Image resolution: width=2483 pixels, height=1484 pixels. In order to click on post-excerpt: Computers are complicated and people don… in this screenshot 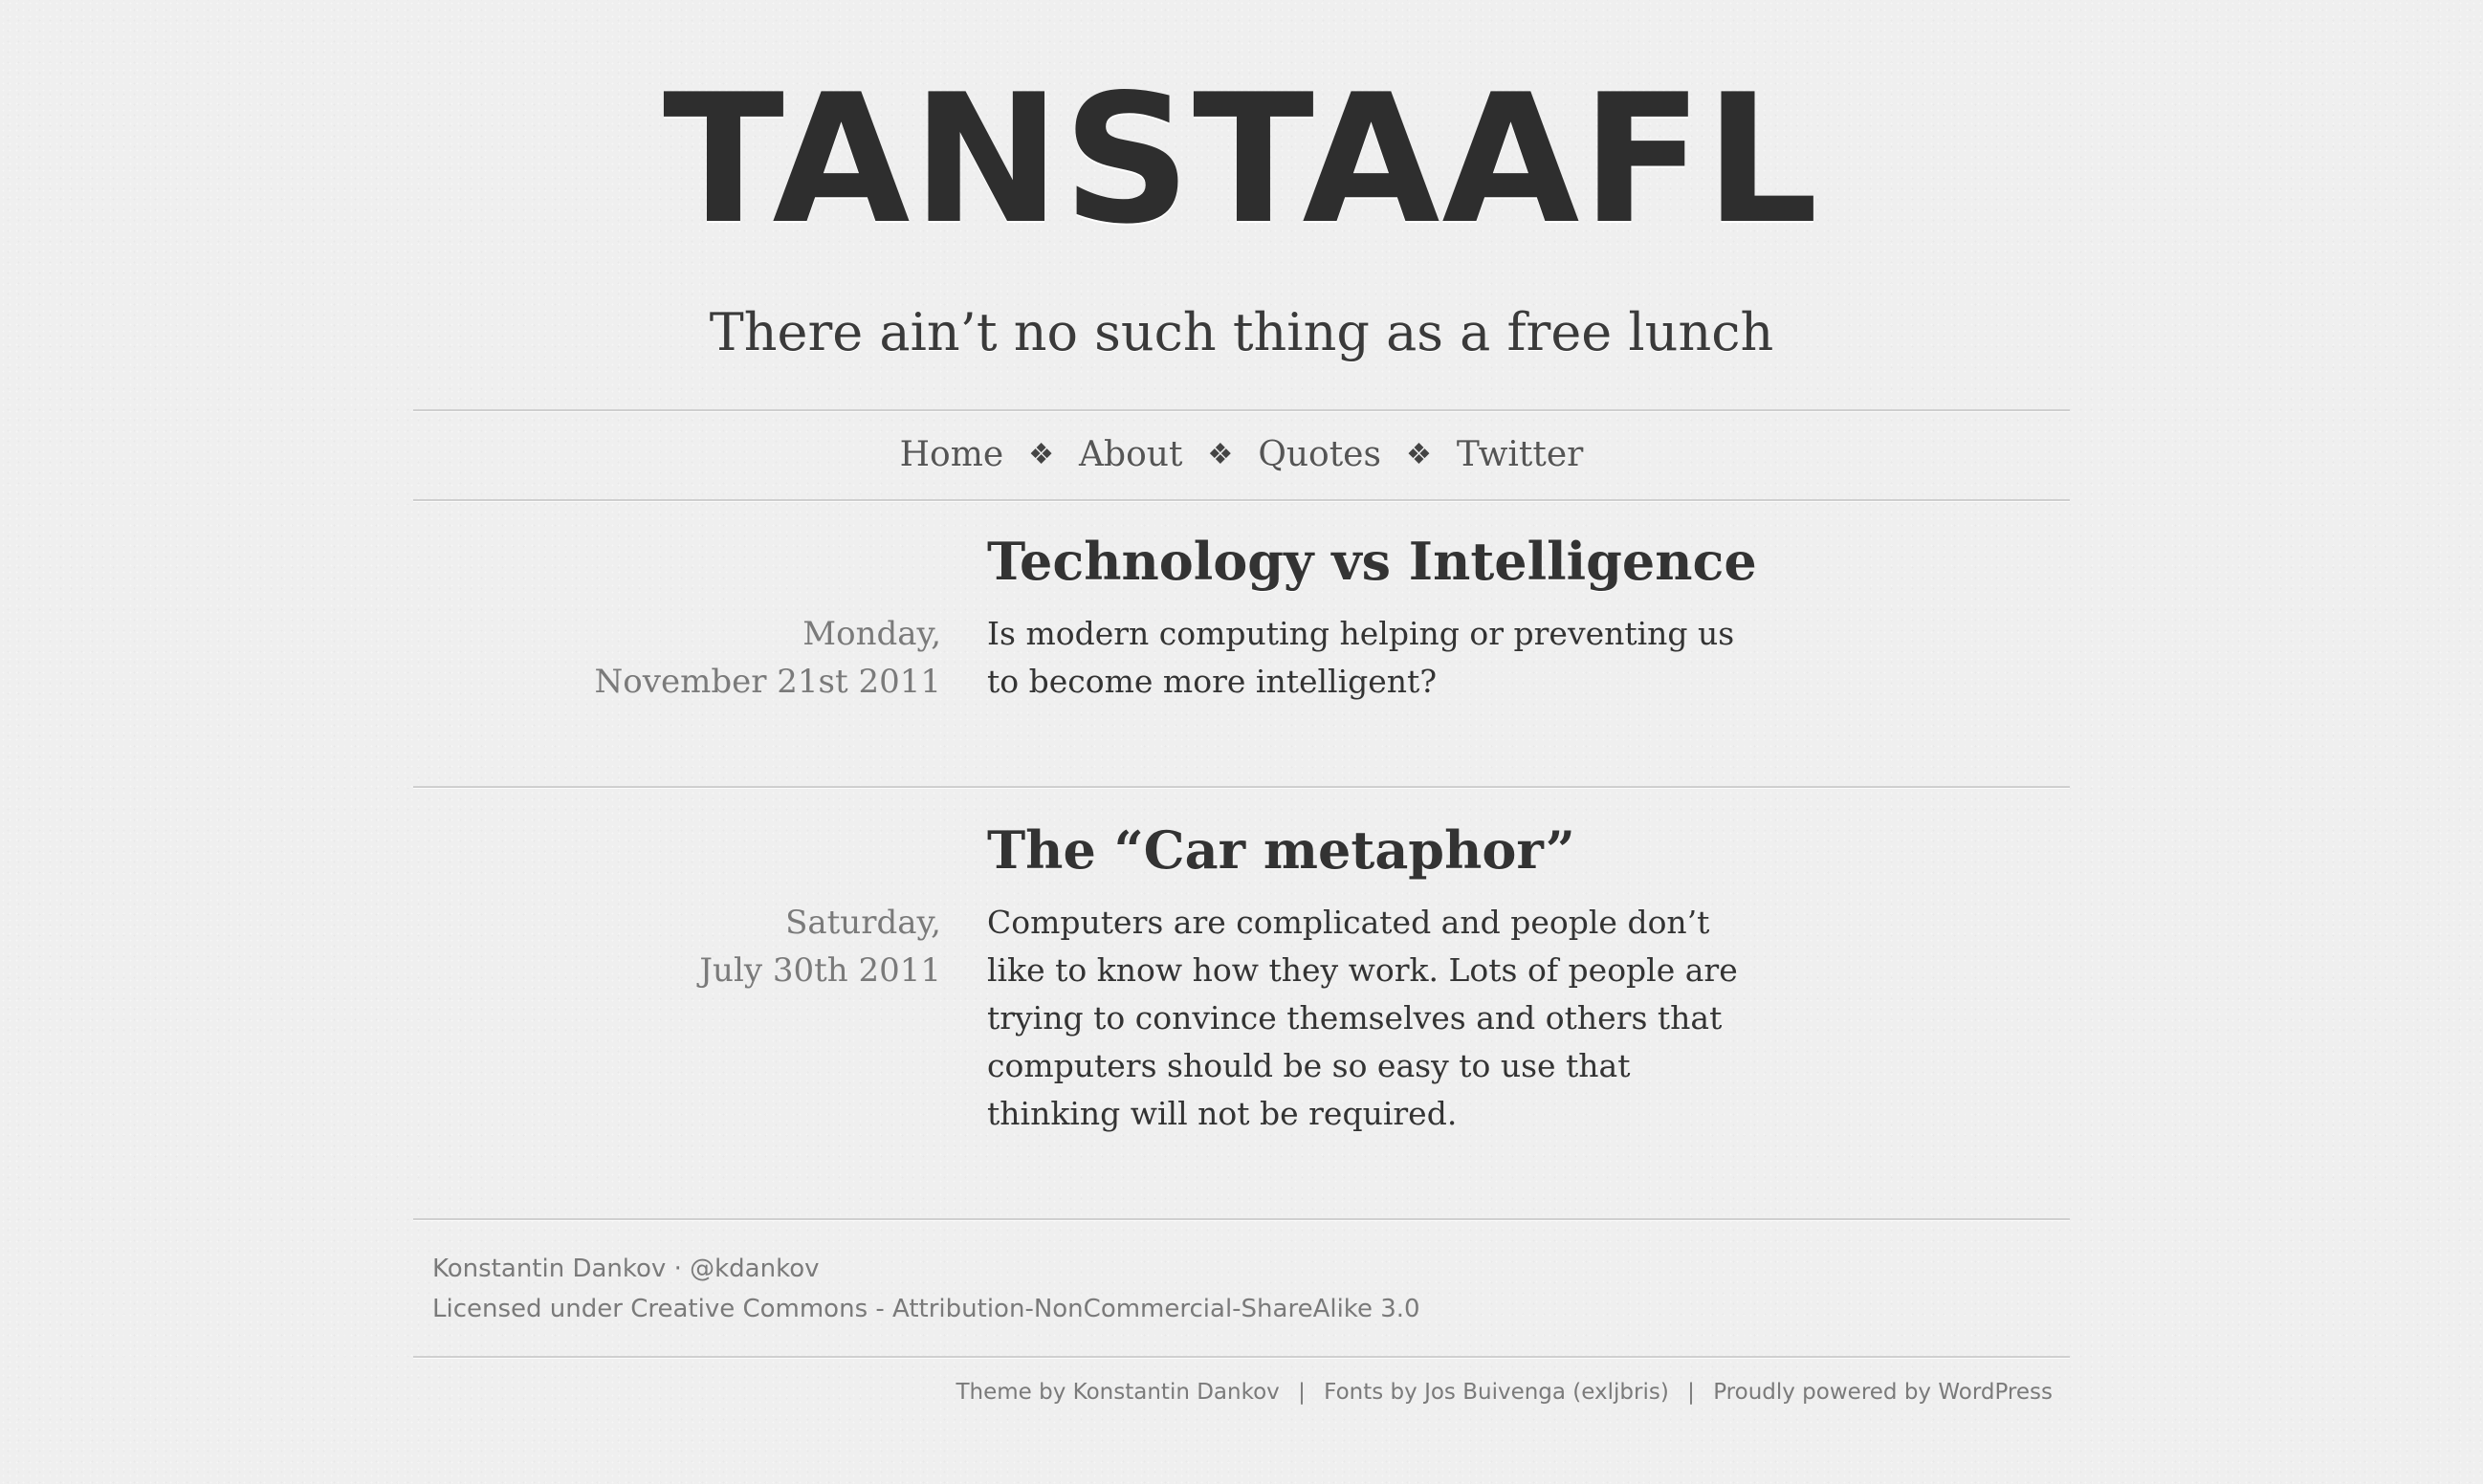, I will do `click(1362, 1018)`.